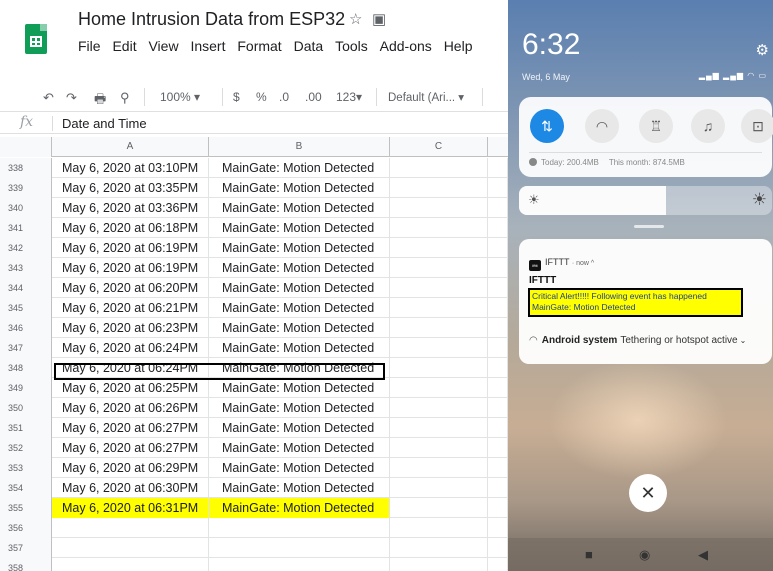 This screenshot has height=571, width=773. What do you see at coordinates (236, 97) in the screenshot?
I see `currency-format-button: $` at bounding box center [236, 97].